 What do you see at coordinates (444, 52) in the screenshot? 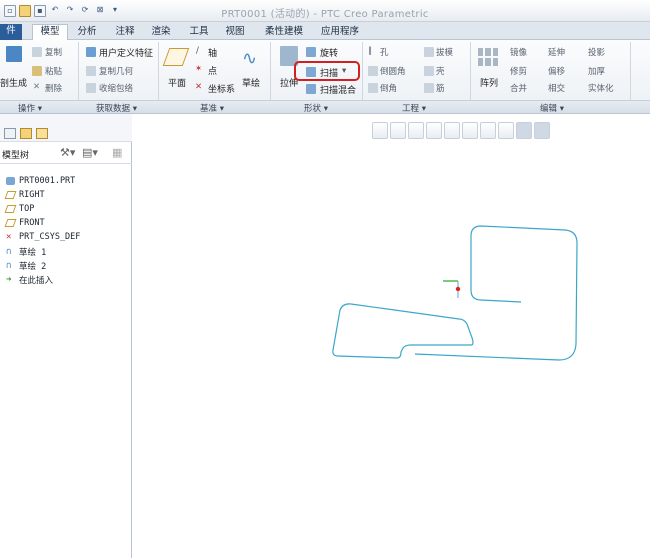
I see `draft-button: 拔模` at bounding box center [444, 52].